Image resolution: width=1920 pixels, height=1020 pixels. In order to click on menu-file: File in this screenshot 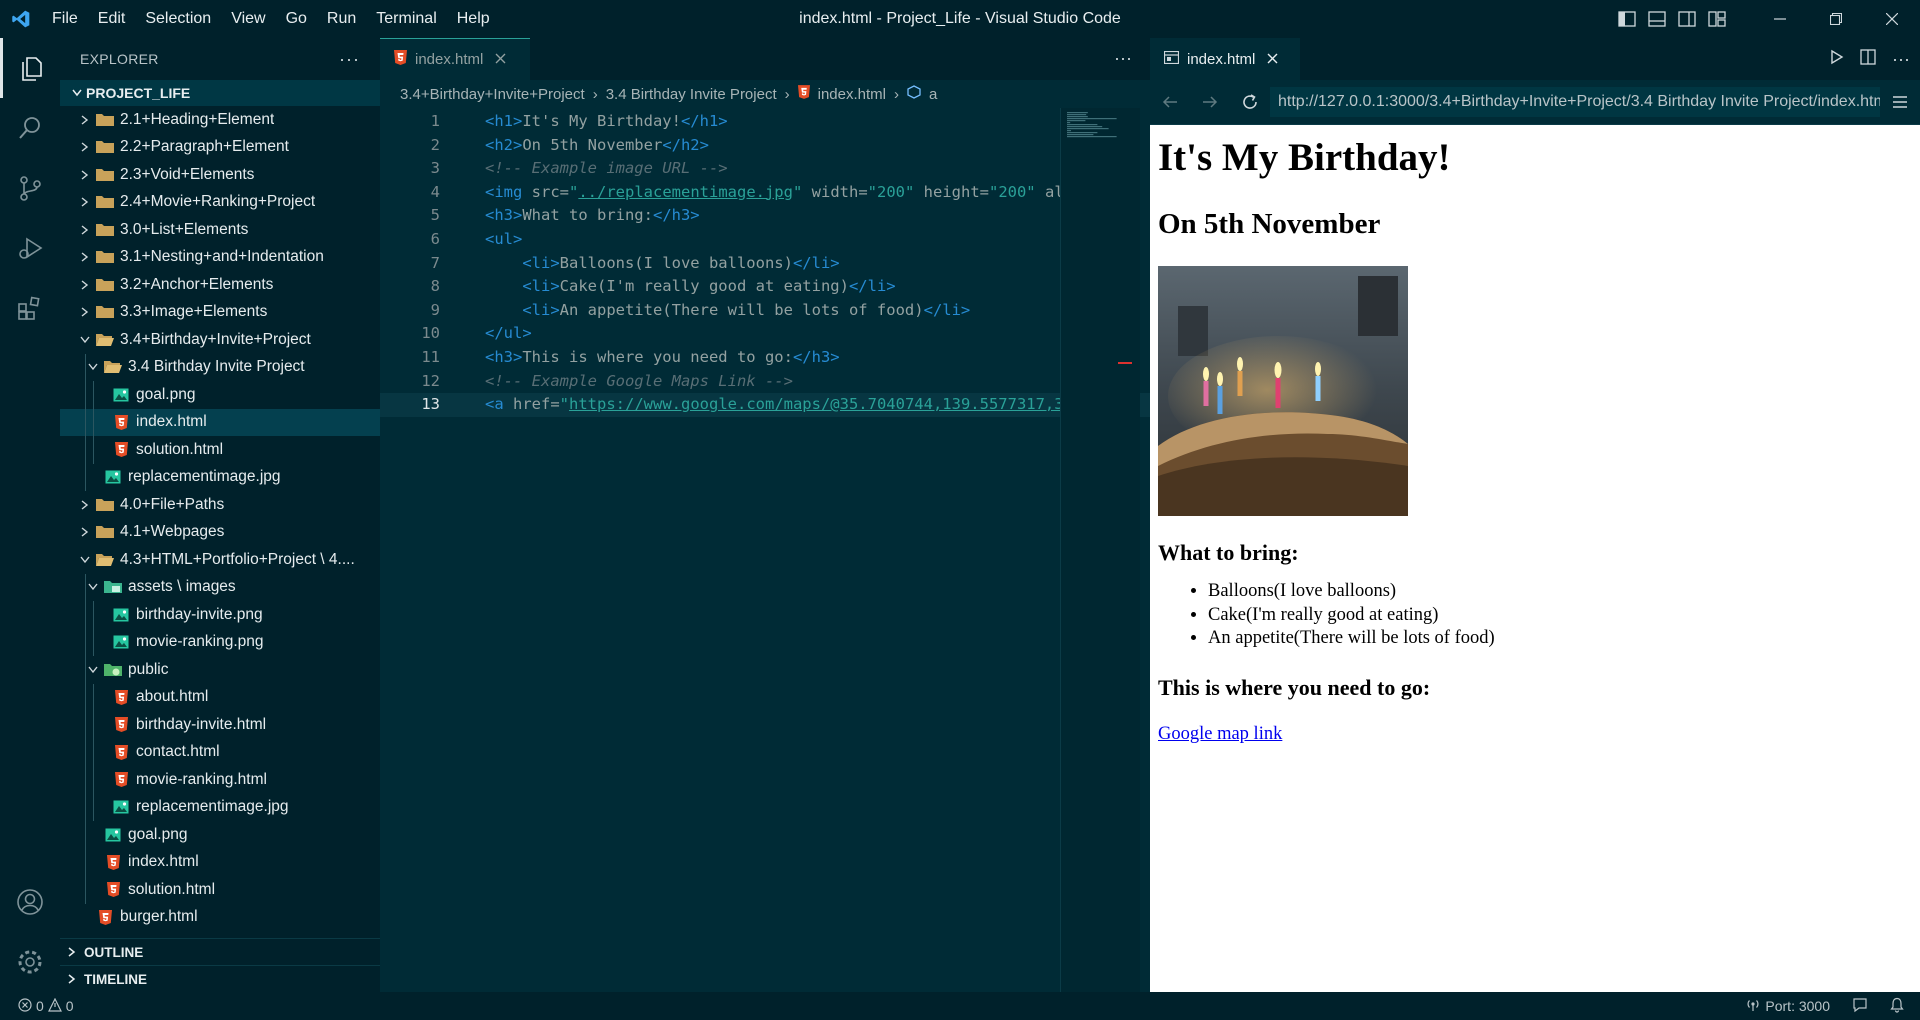, I will do `click(65, 19)`.